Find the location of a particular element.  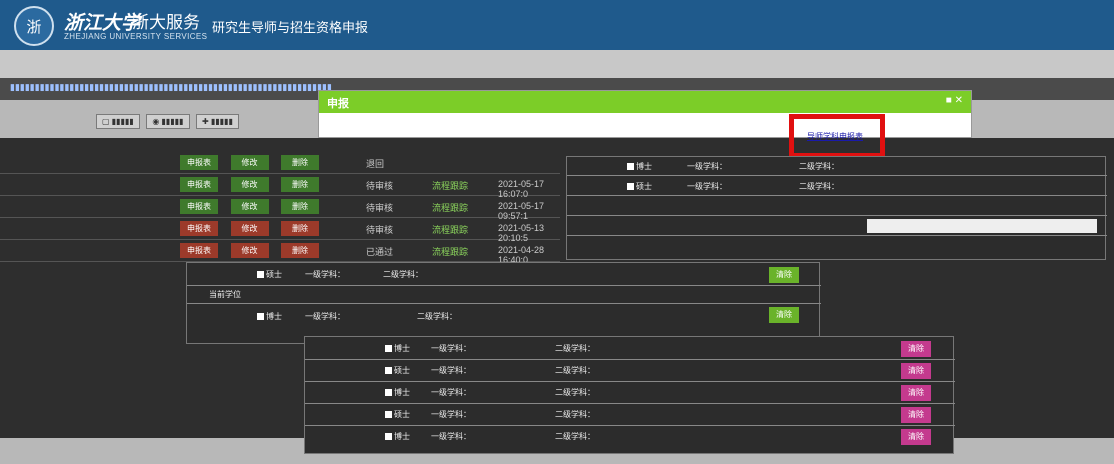

service-name-en: ZHEJIANG UNIVERSITY SERVICES is located at coordinates (136, 36).